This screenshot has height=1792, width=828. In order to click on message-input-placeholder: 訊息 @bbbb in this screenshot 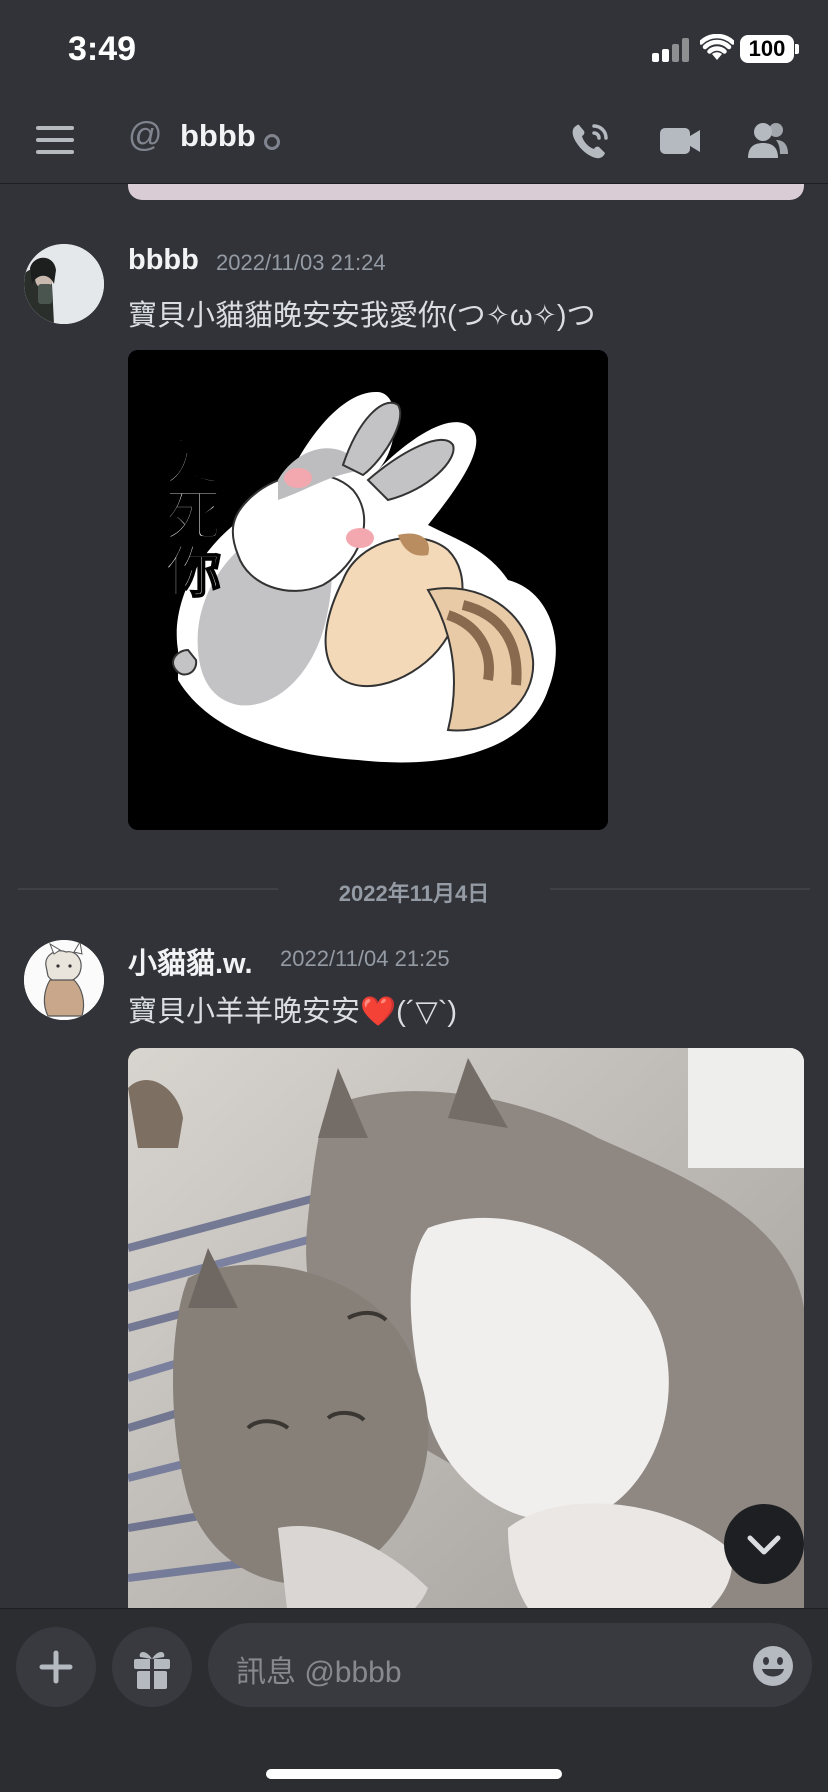, I will do `click(319, 1672)`.